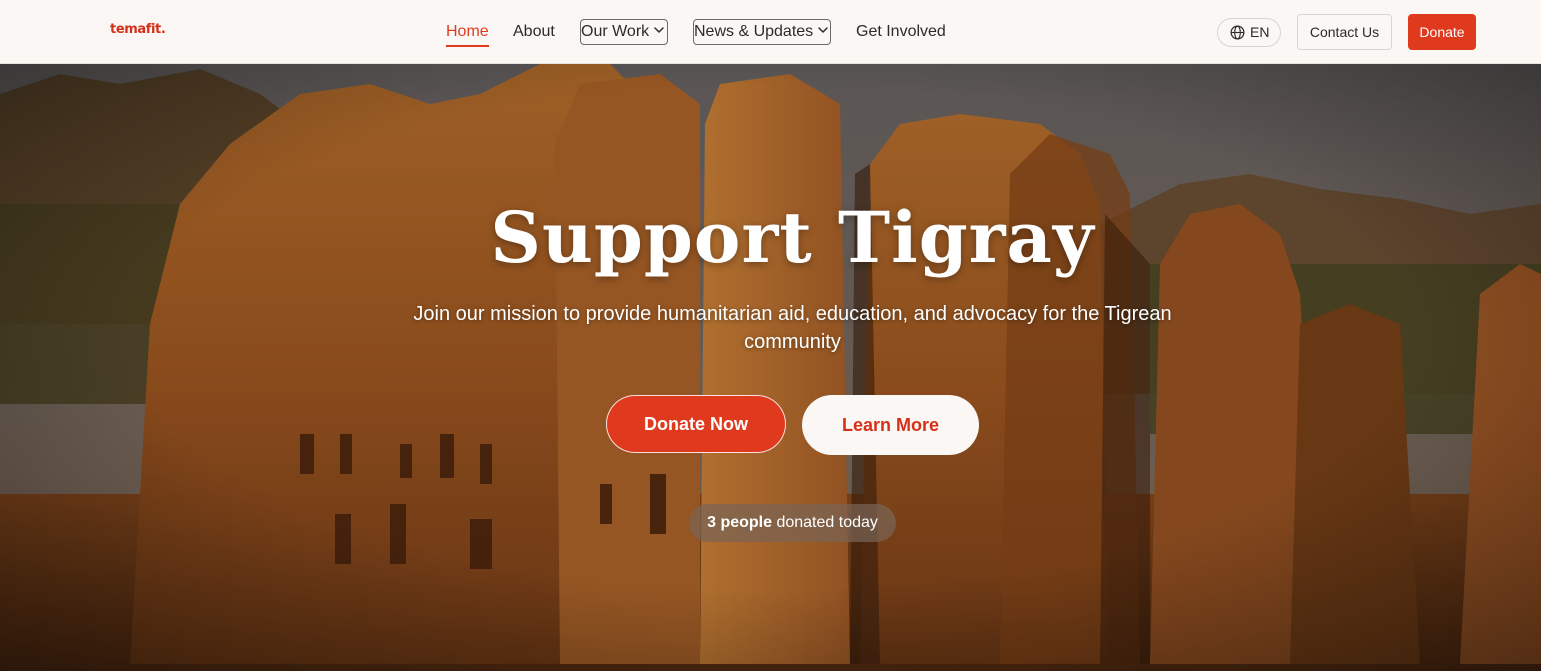  What do you see at coordinates (696, 424) in the screenshot?
I see `donate-now-button: Donate Now` at bounding box center [696, 424].